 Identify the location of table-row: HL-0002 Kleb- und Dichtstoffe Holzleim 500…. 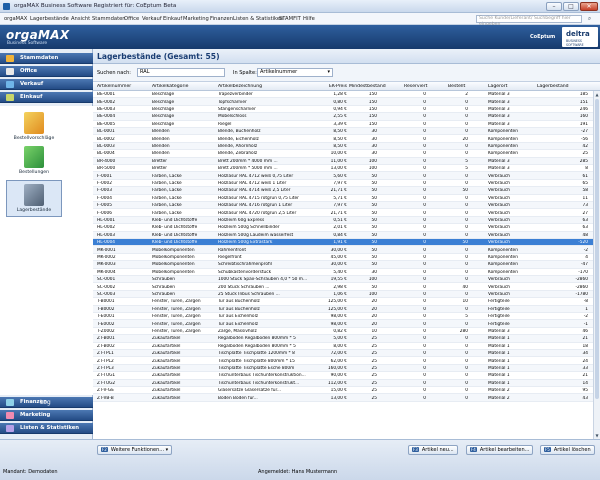
(343, 228).